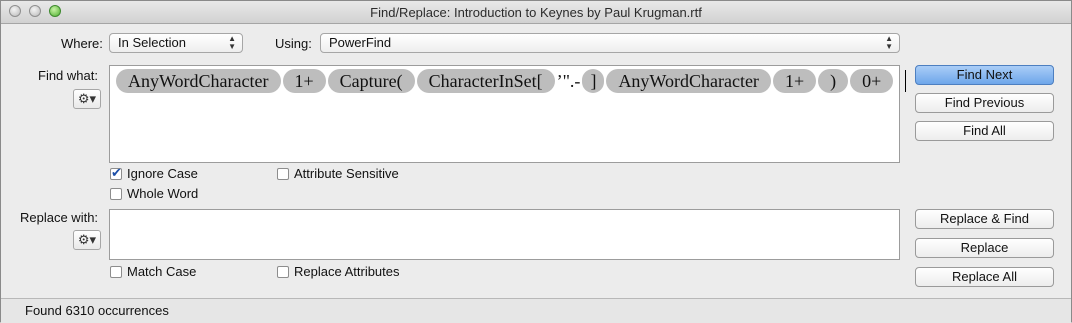 This screenshot has height=323, width=1072. What do you see at coordinates (293, 43) in the screenshot?
I see `using-label: Using:` at bounding box center [293, 43].